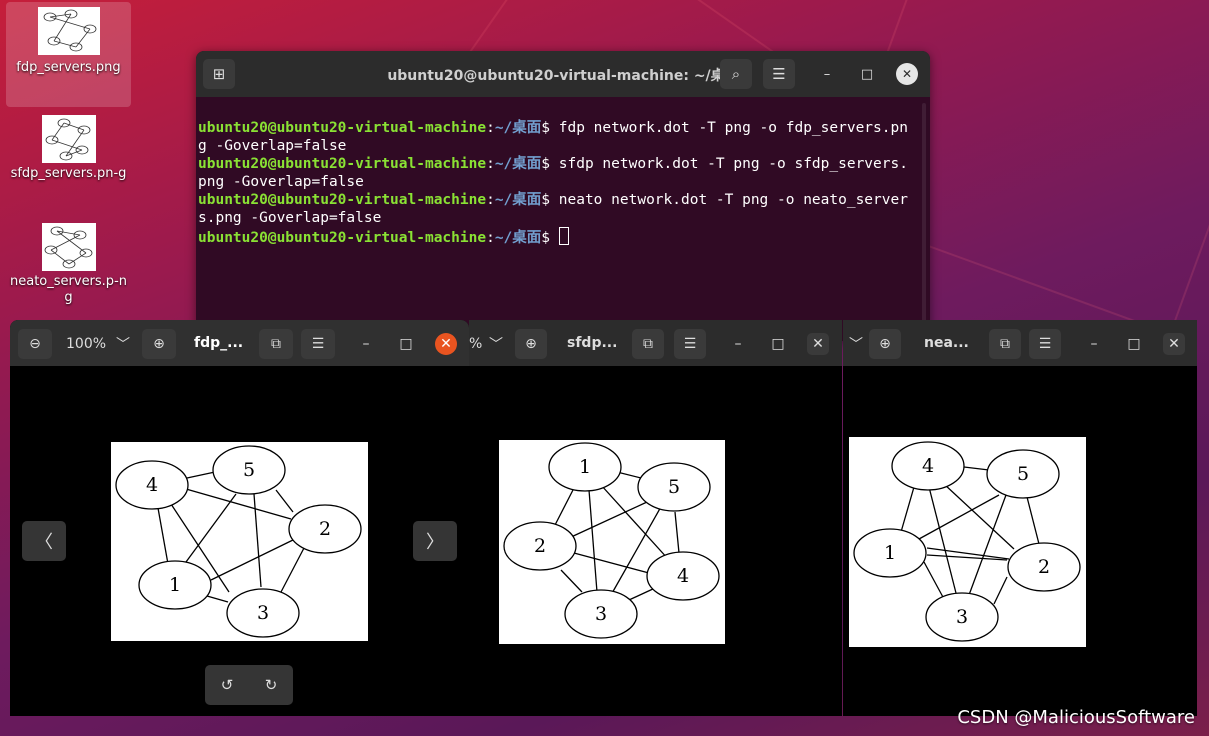  Describe the element at coordinates (435, 541) in the screenshot. I see `next-image-button: 〉` at that location.